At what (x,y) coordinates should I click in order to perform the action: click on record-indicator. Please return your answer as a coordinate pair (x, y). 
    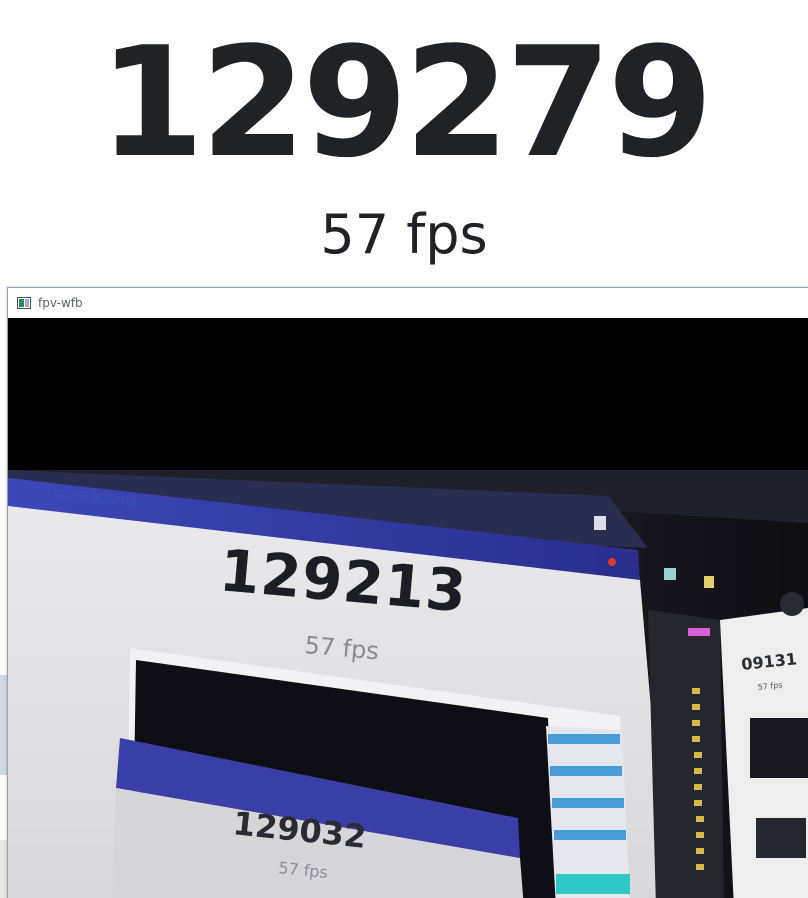
    Looking at the image, I should click on (612, 562).